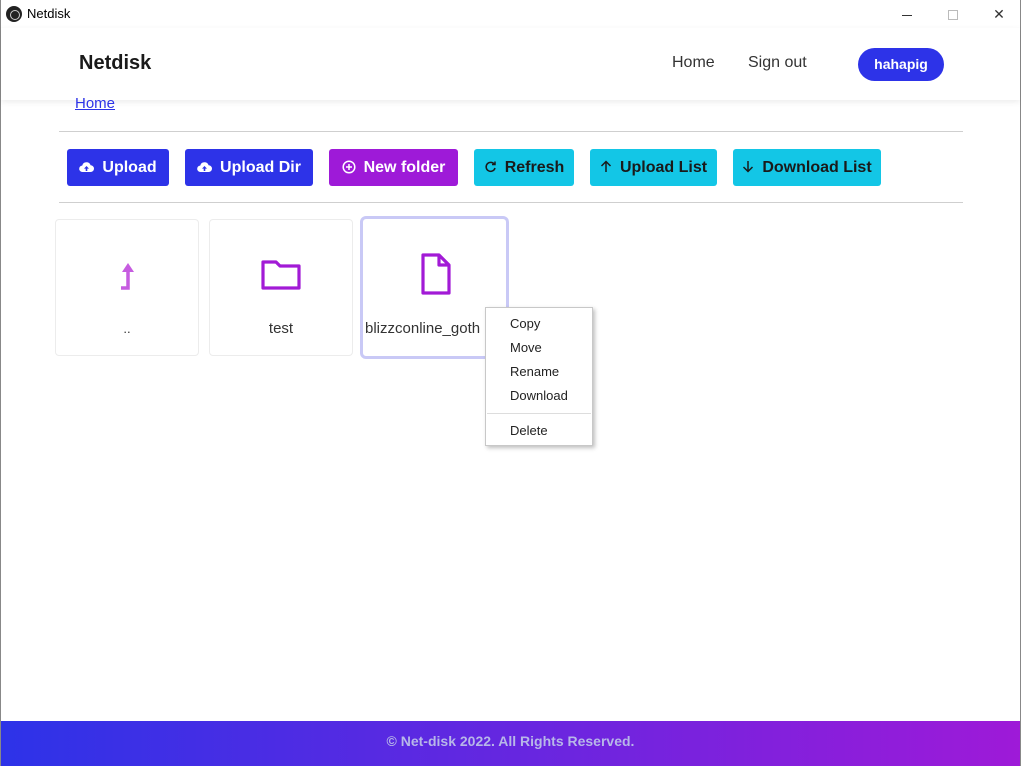  Describe the element at coordinates (0, 397) in the screenshot. I see `window-border-left` at that location.